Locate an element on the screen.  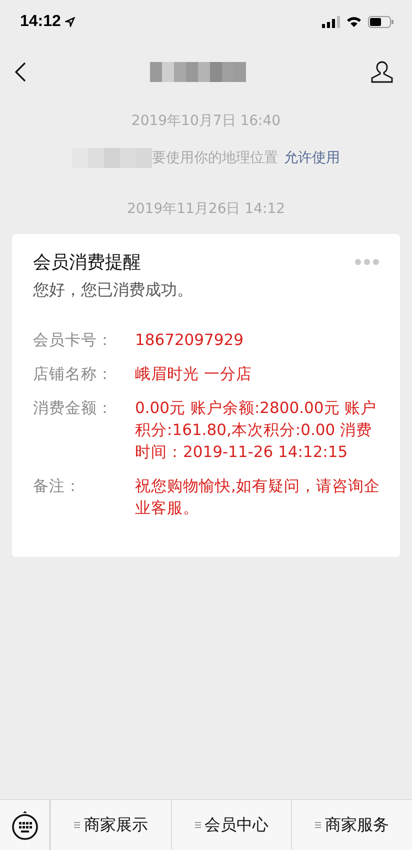
menu-item: 商家服务 is located at coordinates (351, 825).